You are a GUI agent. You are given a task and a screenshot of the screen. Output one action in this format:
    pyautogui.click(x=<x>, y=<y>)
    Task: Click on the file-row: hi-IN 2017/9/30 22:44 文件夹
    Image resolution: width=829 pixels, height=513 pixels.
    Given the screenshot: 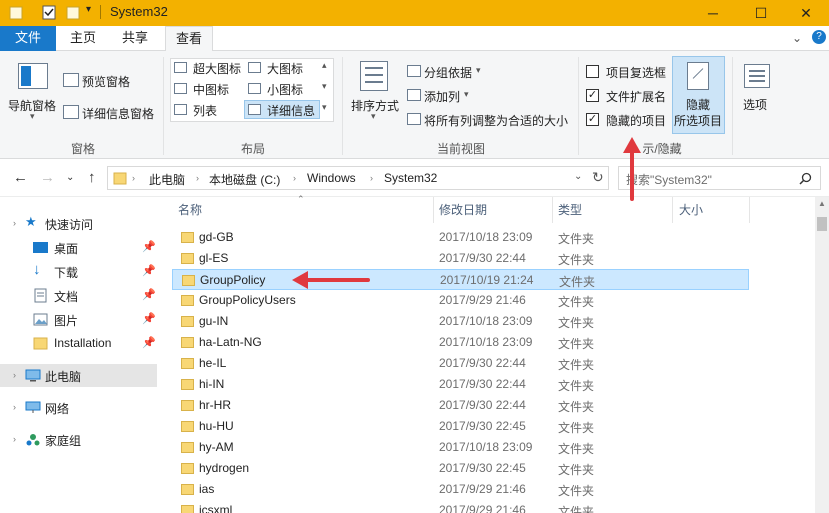 What is the action you would take?
    pyautogui.click(x=460, y=384)
    